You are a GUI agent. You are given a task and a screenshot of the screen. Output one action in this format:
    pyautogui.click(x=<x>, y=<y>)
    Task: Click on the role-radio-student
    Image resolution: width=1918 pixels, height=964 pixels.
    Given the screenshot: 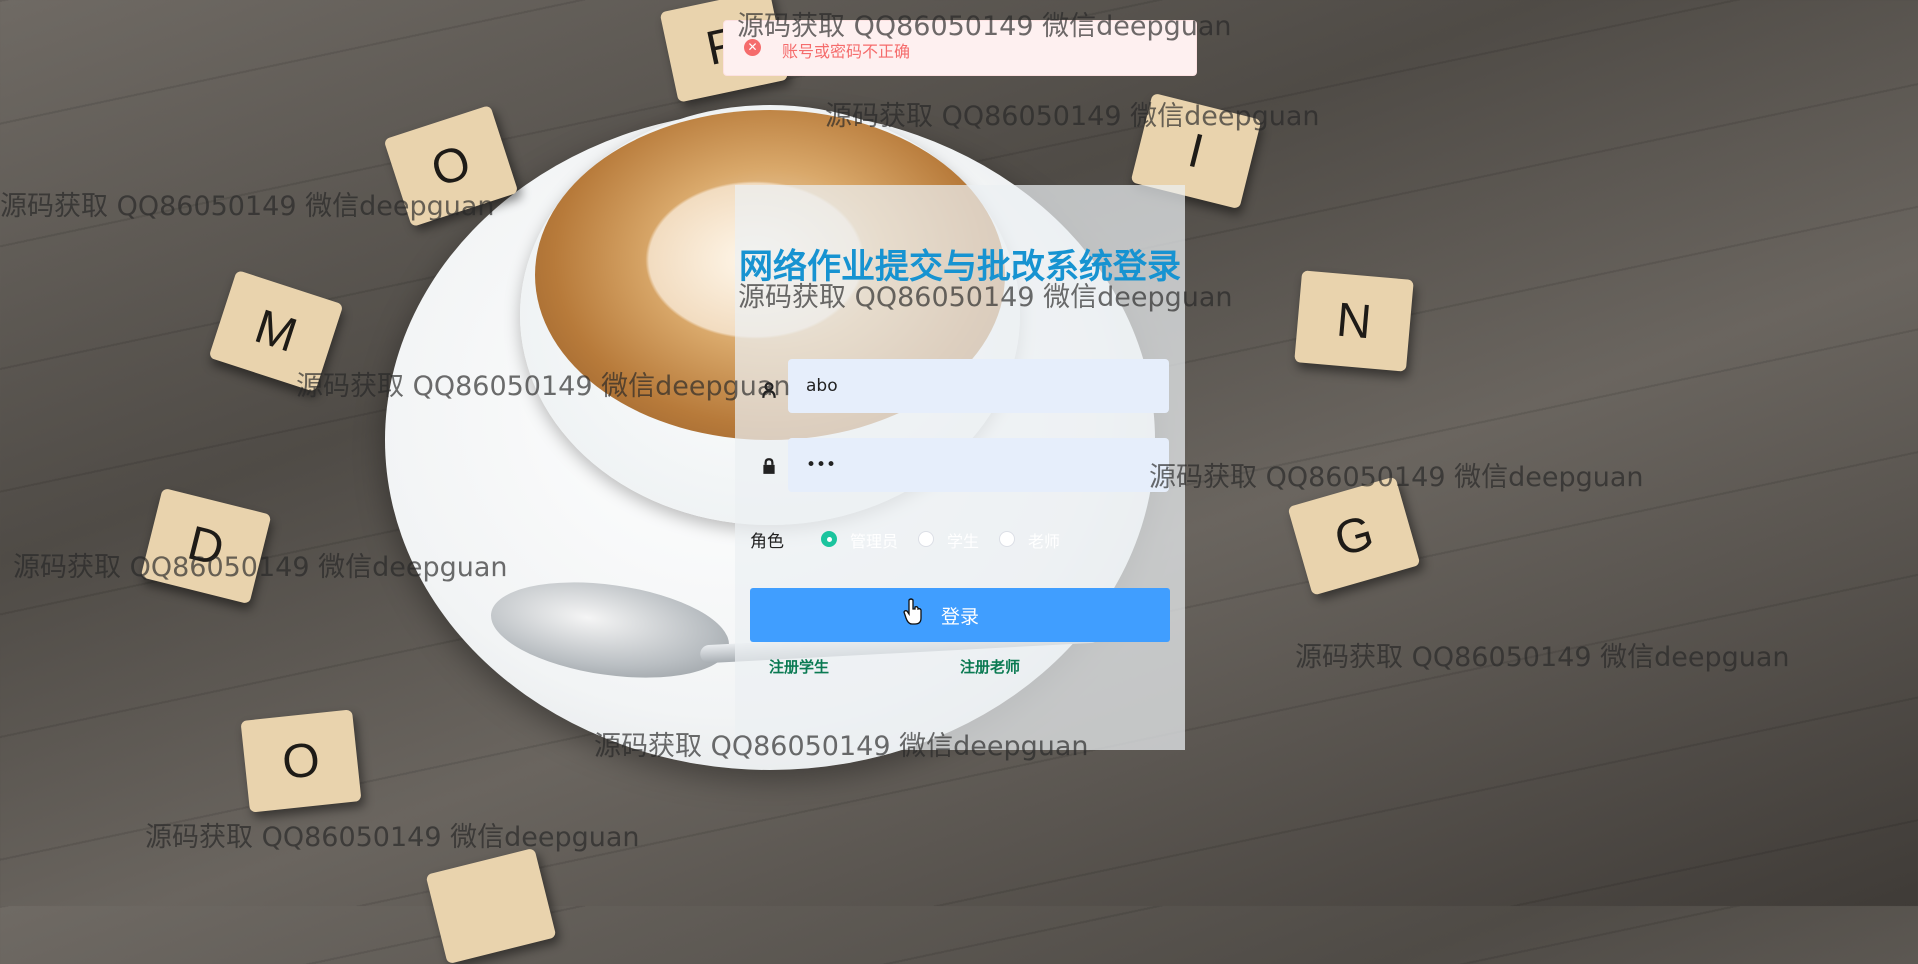 What is the action you would take?
    pyautogui.click(x=926, y=539)
    